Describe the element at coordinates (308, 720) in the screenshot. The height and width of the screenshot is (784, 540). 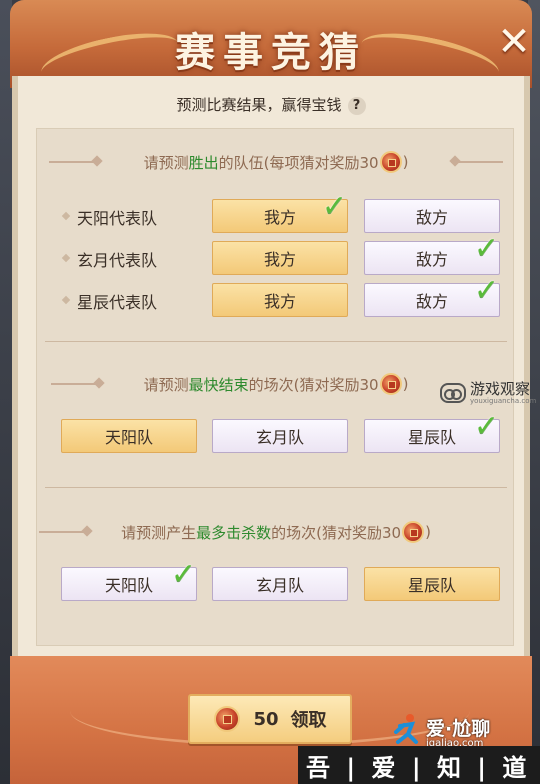
I see `claim-label: 领取` at that location.